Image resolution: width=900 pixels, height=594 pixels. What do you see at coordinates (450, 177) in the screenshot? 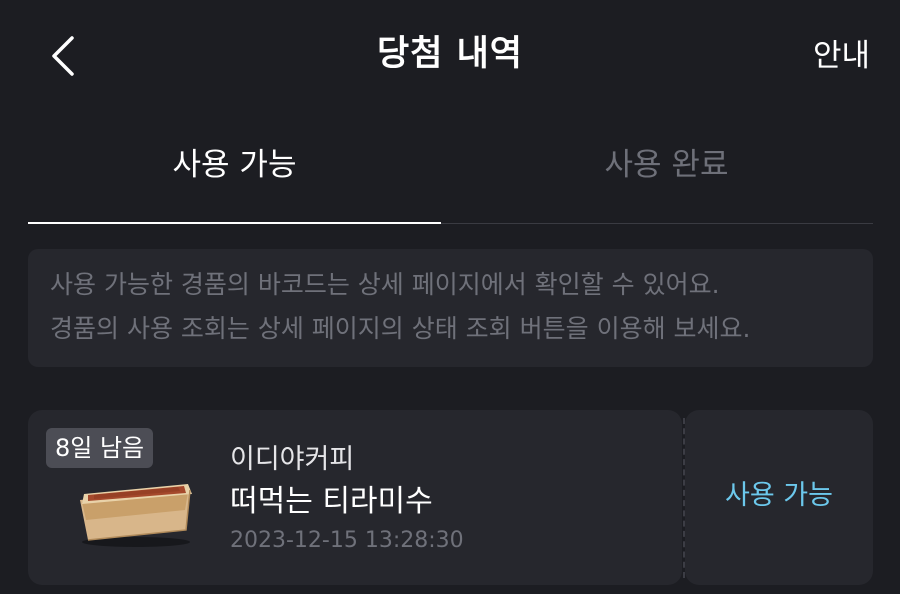
I see `tab-bar: 사용 가능 사용 완료` at bounding box center [450, 177].